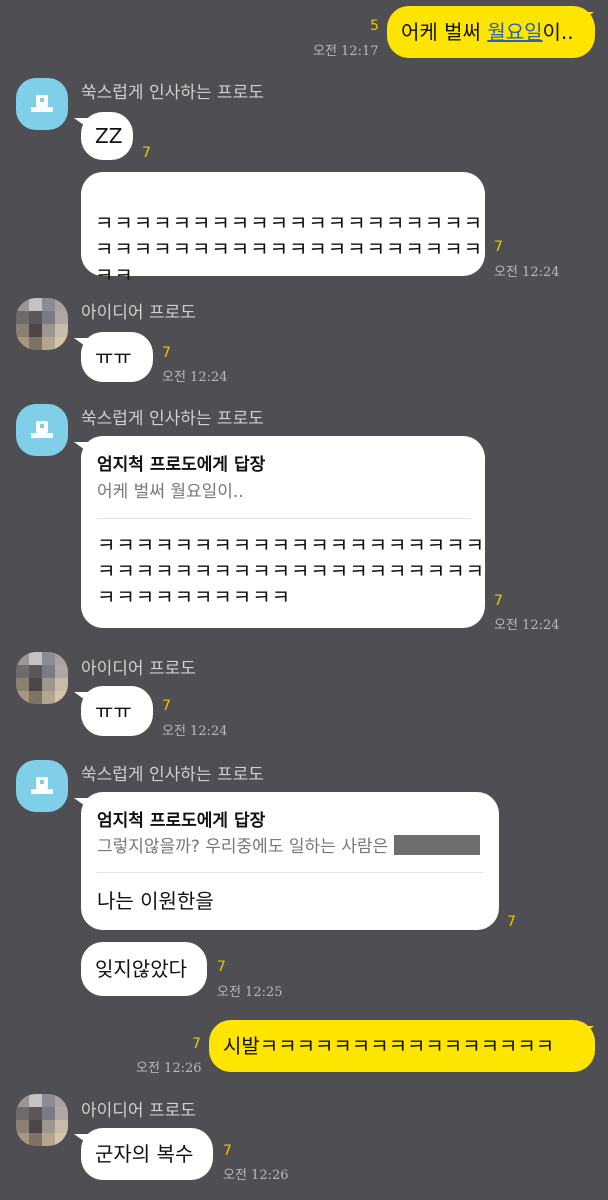 This screenshot has height=1200, width=608. Describe the element at coordinates (155, 901) in the screenshot. I see `message-text: 나는 이원한을` at that location.